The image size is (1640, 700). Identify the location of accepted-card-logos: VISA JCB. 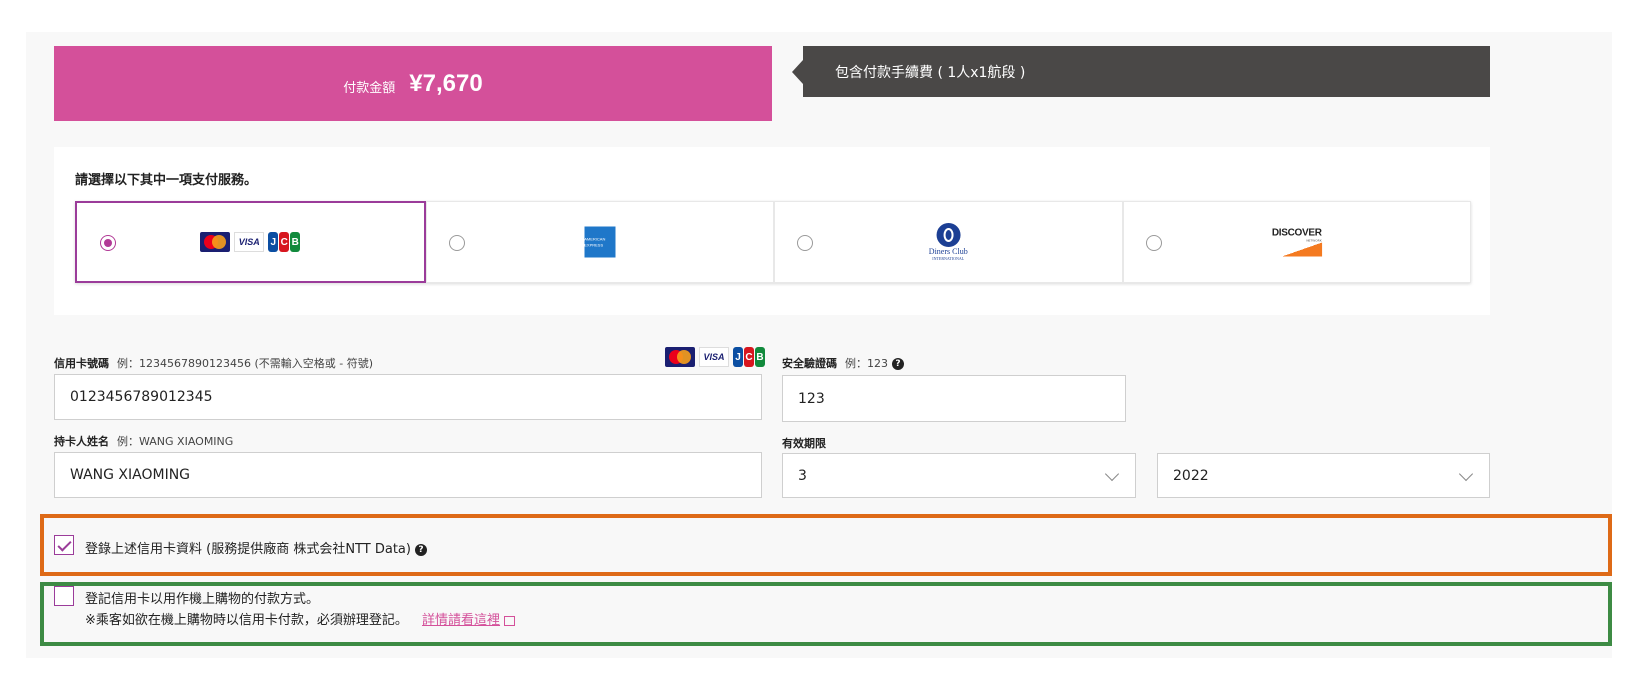
(715, 357).